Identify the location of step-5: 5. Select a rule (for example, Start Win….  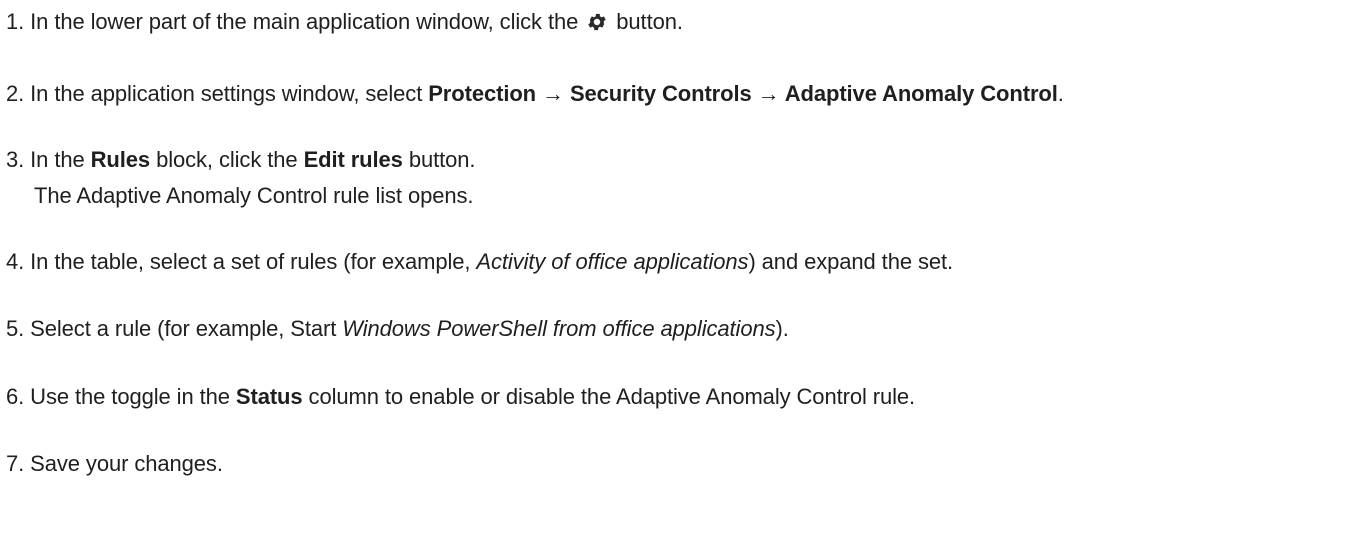
(397, 329).